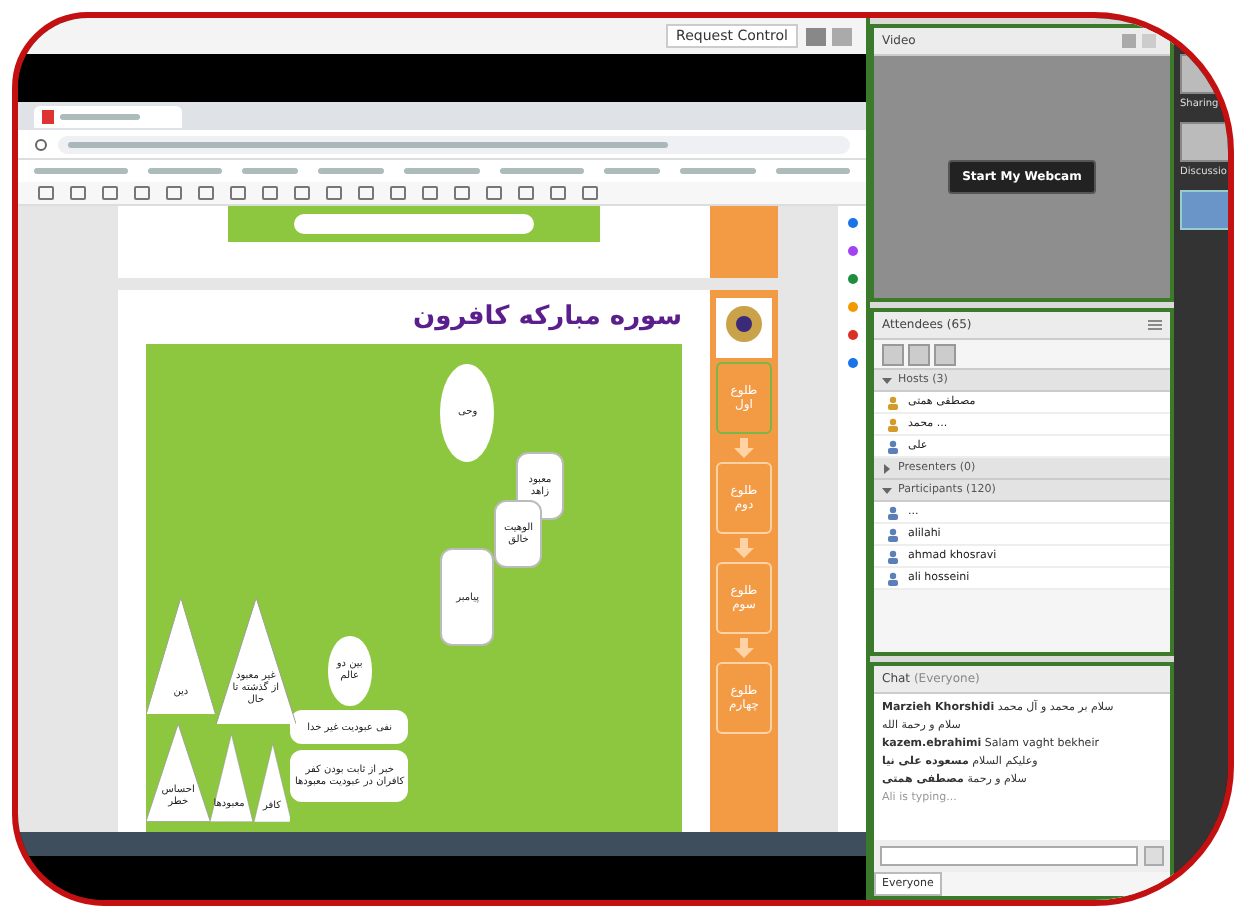  What do you see at coordinates (744, 242) in the screenshot?
I see `page-side-strip` at bounding box center [744, 242].